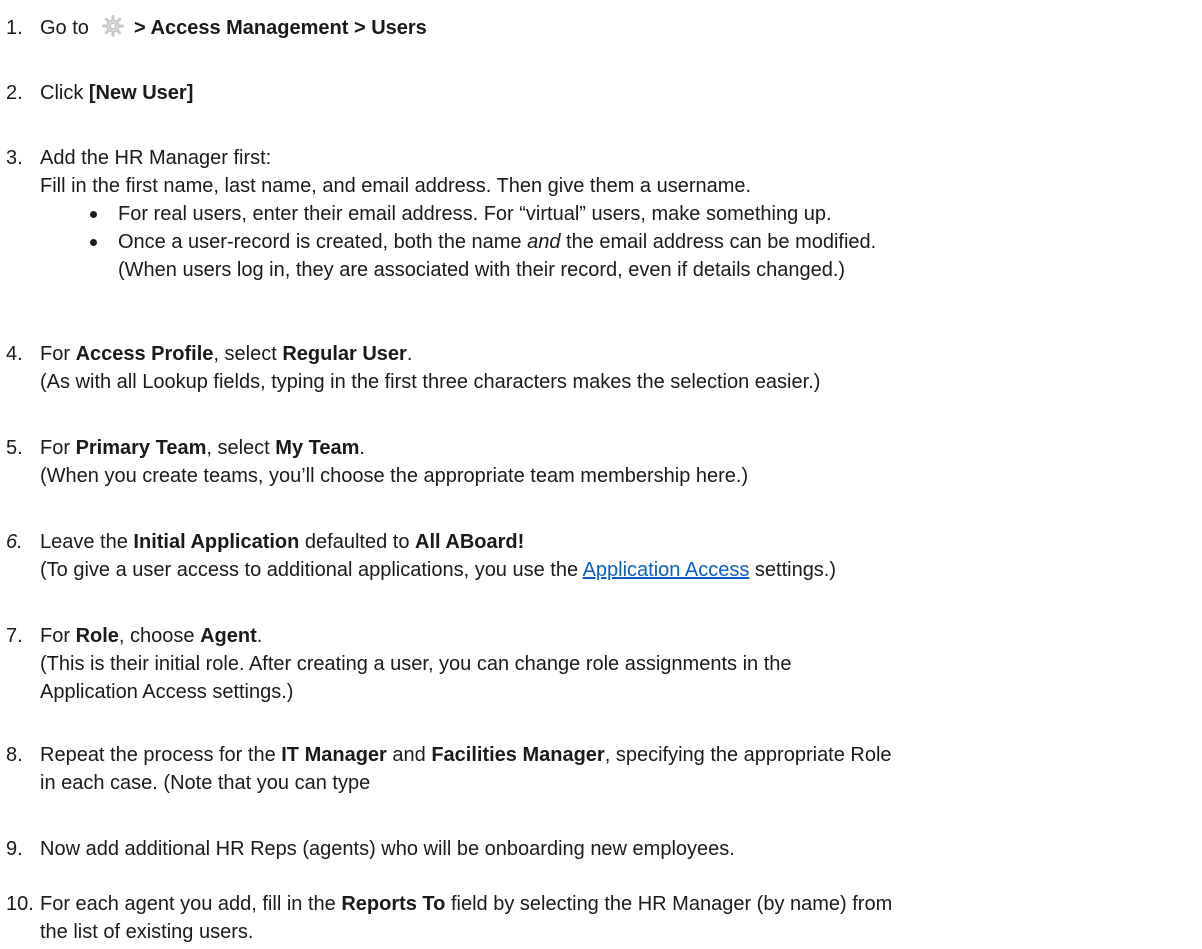 This screenshot has width=1202, height=949. I want to click on field-name: Initial Application, so click(216, 542).